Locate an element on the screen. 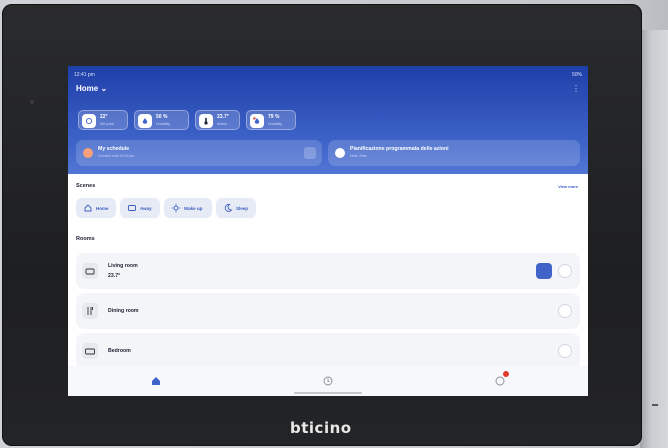  thermostat-icon is located at coordinates (89, 121).